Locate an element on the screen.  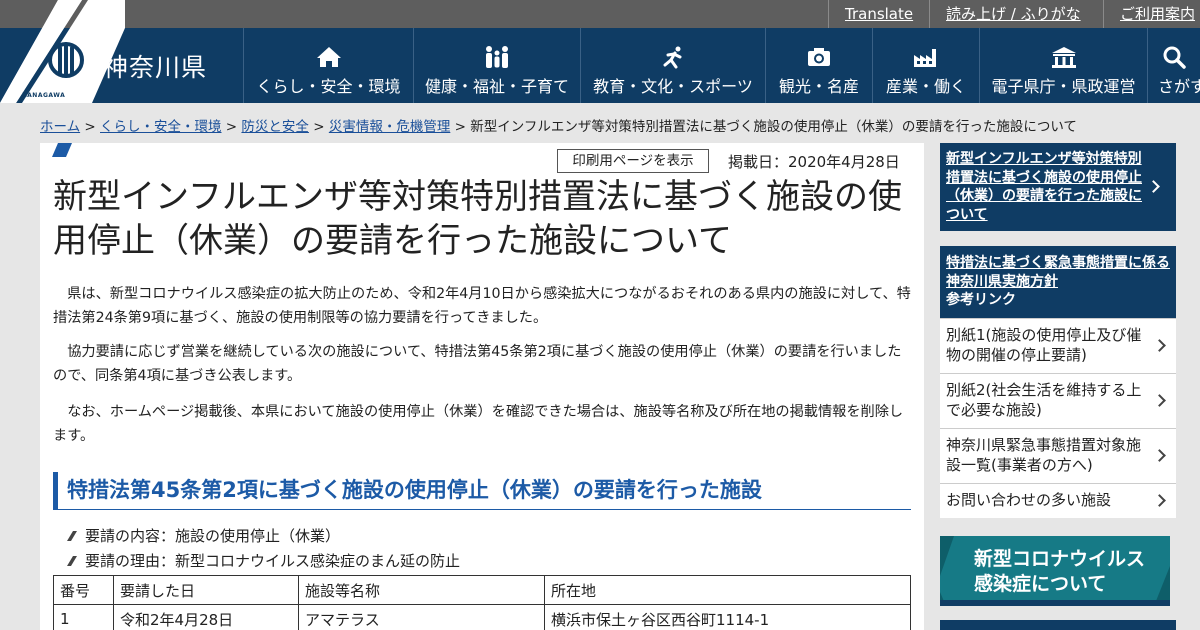
nav-label: くらし・安全・環境 is located at coordinates (328, 86).